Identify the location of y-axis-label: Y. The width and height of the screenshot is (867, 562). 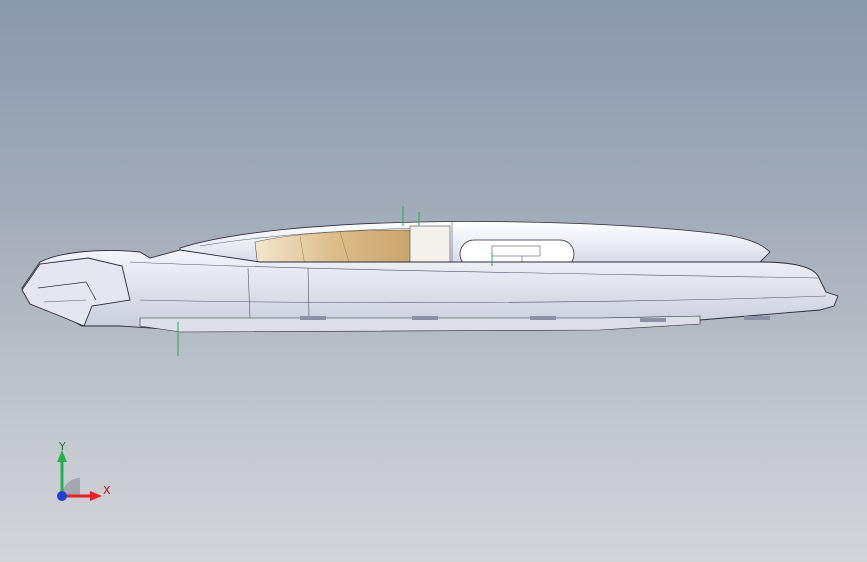
(62, 446).